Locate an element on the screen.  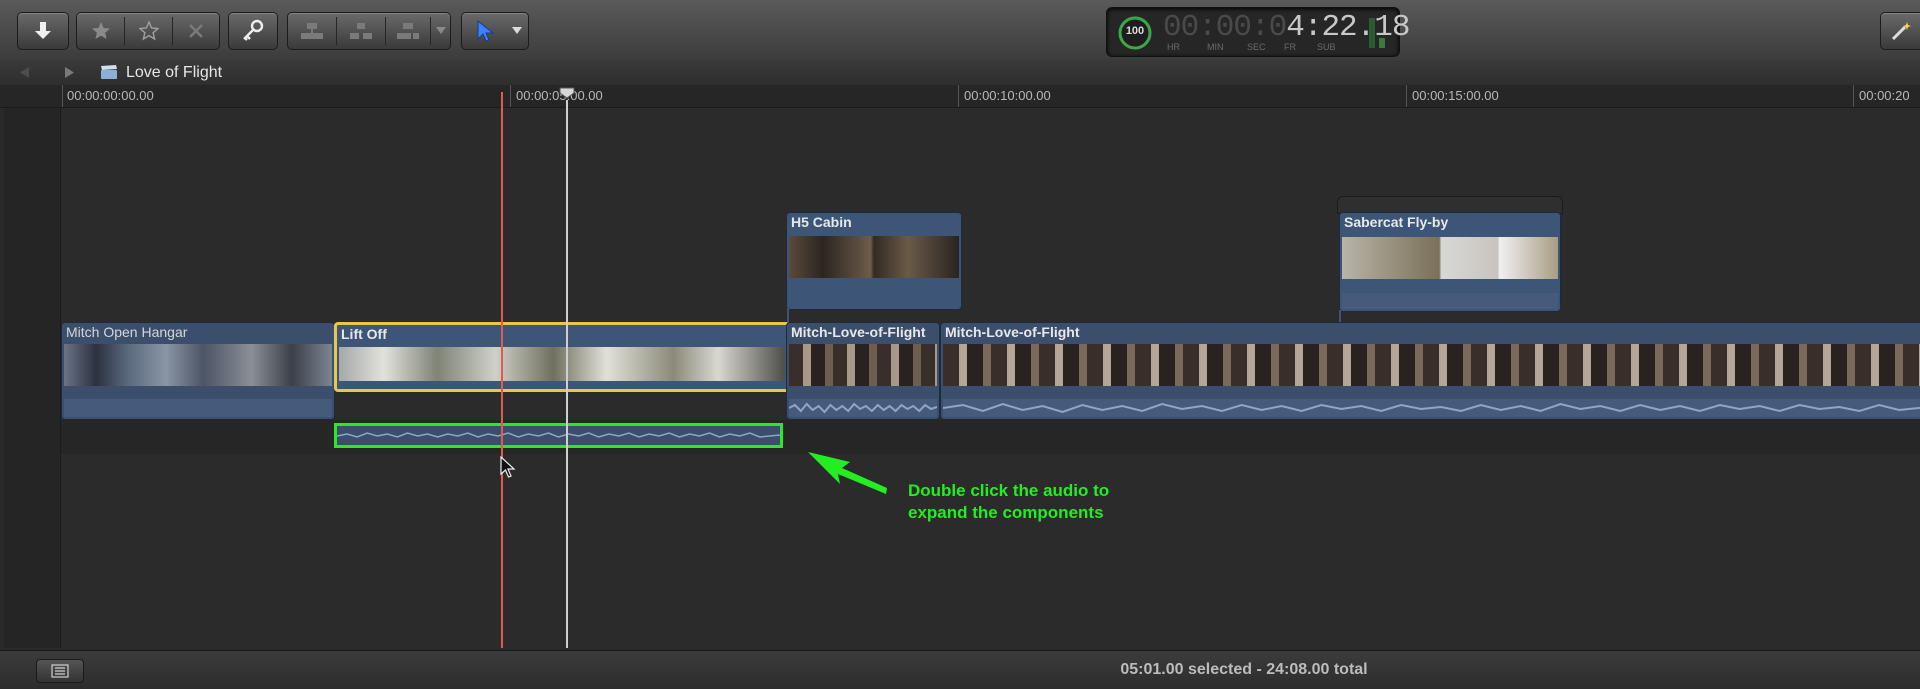
timeline-header: Love of Flight is located at coordinates (960, 73).